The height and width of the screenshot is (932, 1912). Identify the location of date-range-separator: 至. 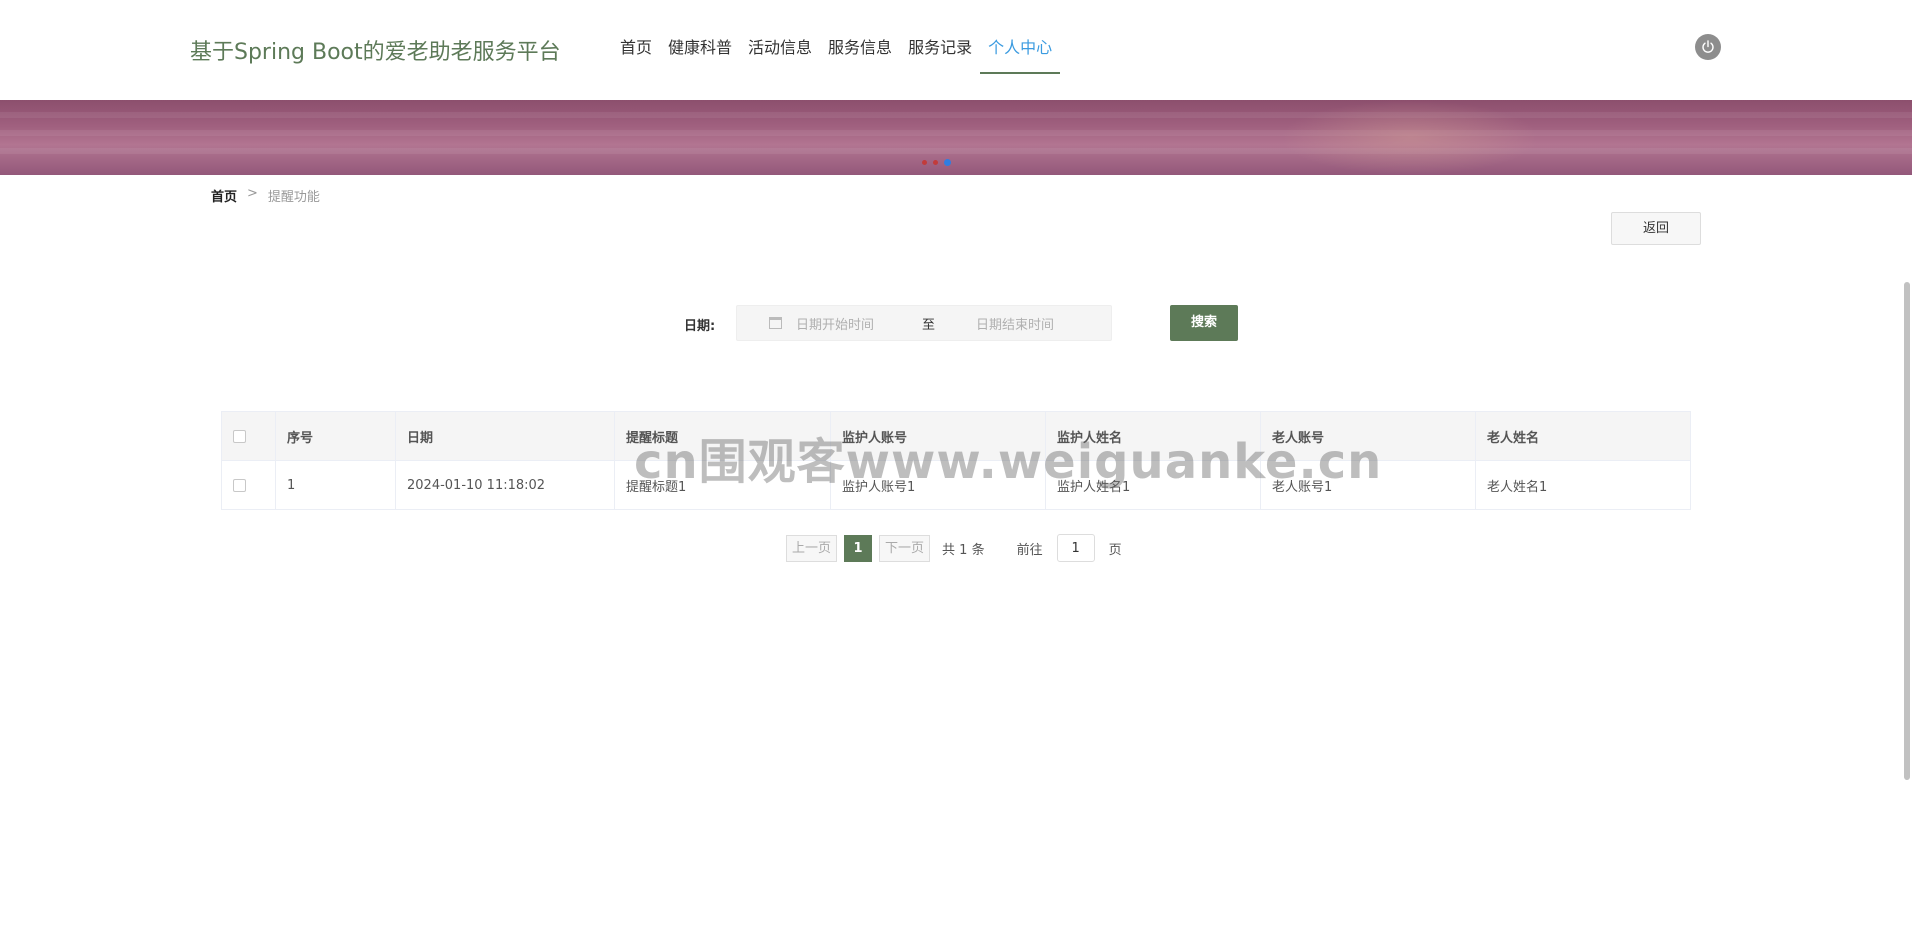
(929, 325).